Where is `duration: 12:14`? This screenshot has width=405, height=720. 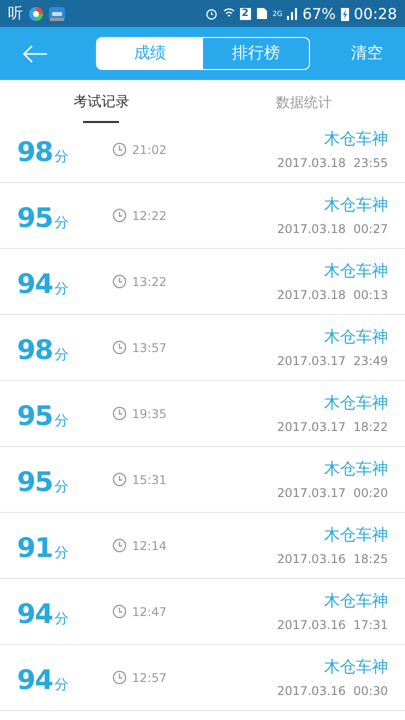
duration: 12:14 is located at coordinates (149, 545).